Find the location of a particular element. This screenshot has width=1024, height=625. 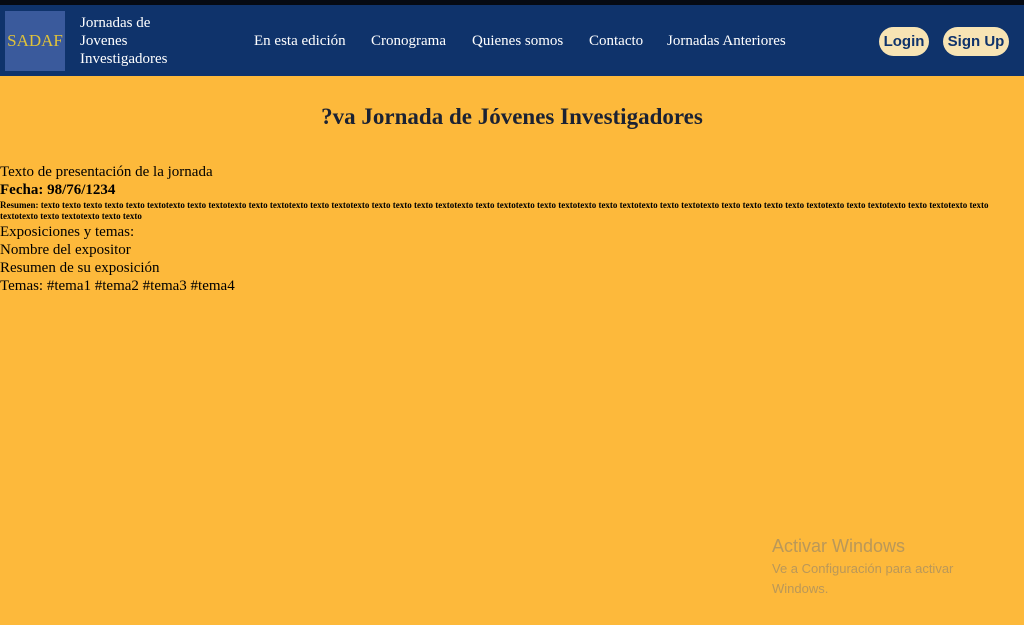

page-title: ?va Jornada de Jóvenes Investigadores is located at coordinates (512, 116).